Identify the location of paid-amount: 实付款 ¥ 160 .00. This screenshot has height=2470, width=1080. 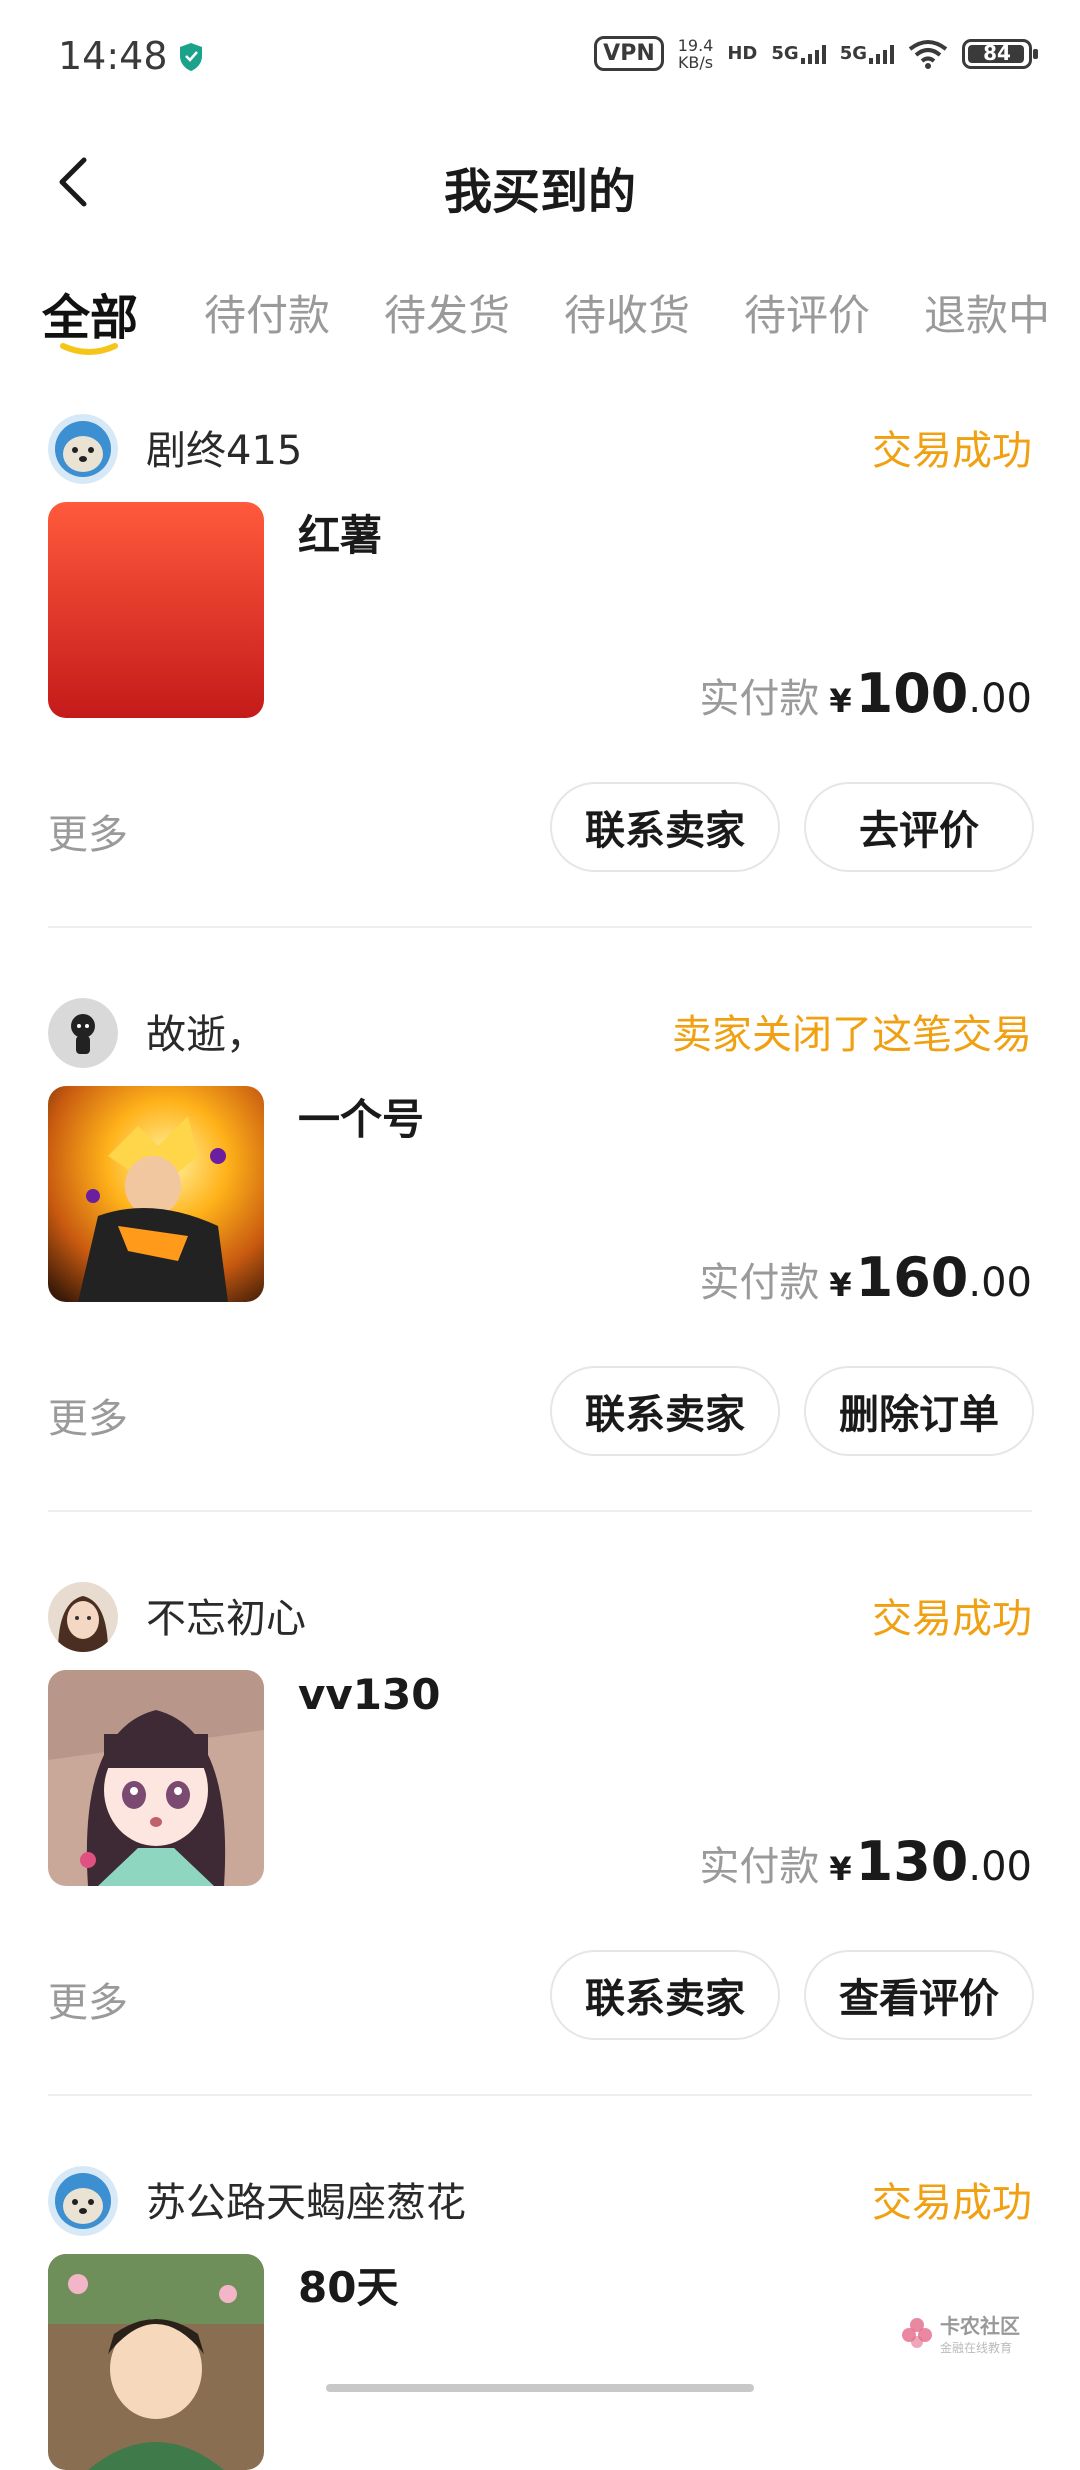
(865, 1277).